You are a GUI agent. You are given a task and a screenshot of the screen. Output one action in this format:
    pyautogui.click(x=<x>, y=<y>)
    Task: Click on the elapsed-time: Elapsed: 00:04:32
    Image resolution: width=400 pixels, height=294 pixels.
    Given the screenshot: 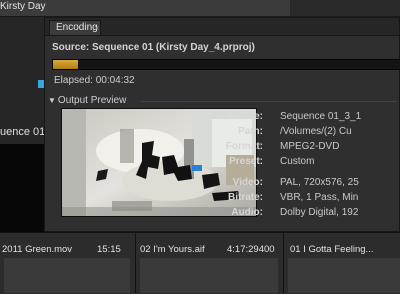 What is the action you would take?
    pyautogui.click(x=94, y=80)
    